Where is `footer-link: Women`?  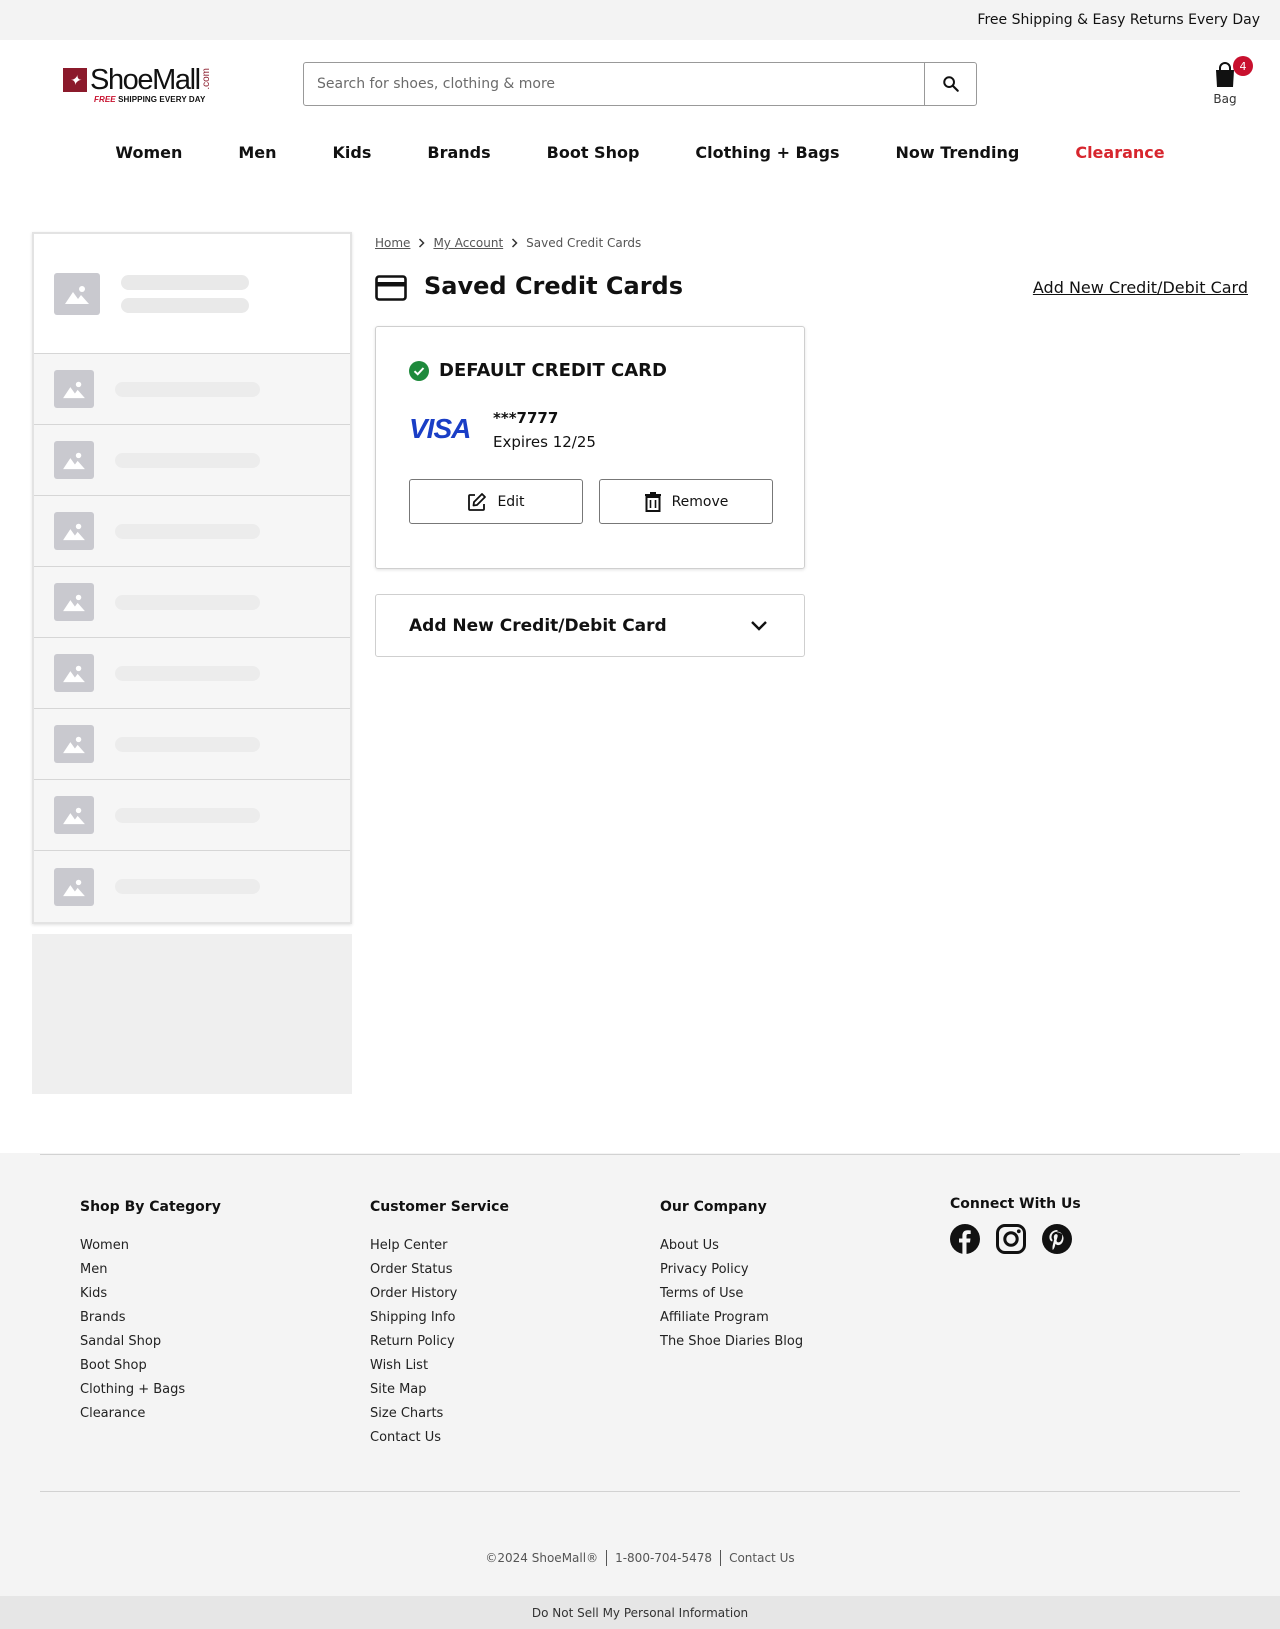
footer-link: Women is located at coordinates (150, 1246).